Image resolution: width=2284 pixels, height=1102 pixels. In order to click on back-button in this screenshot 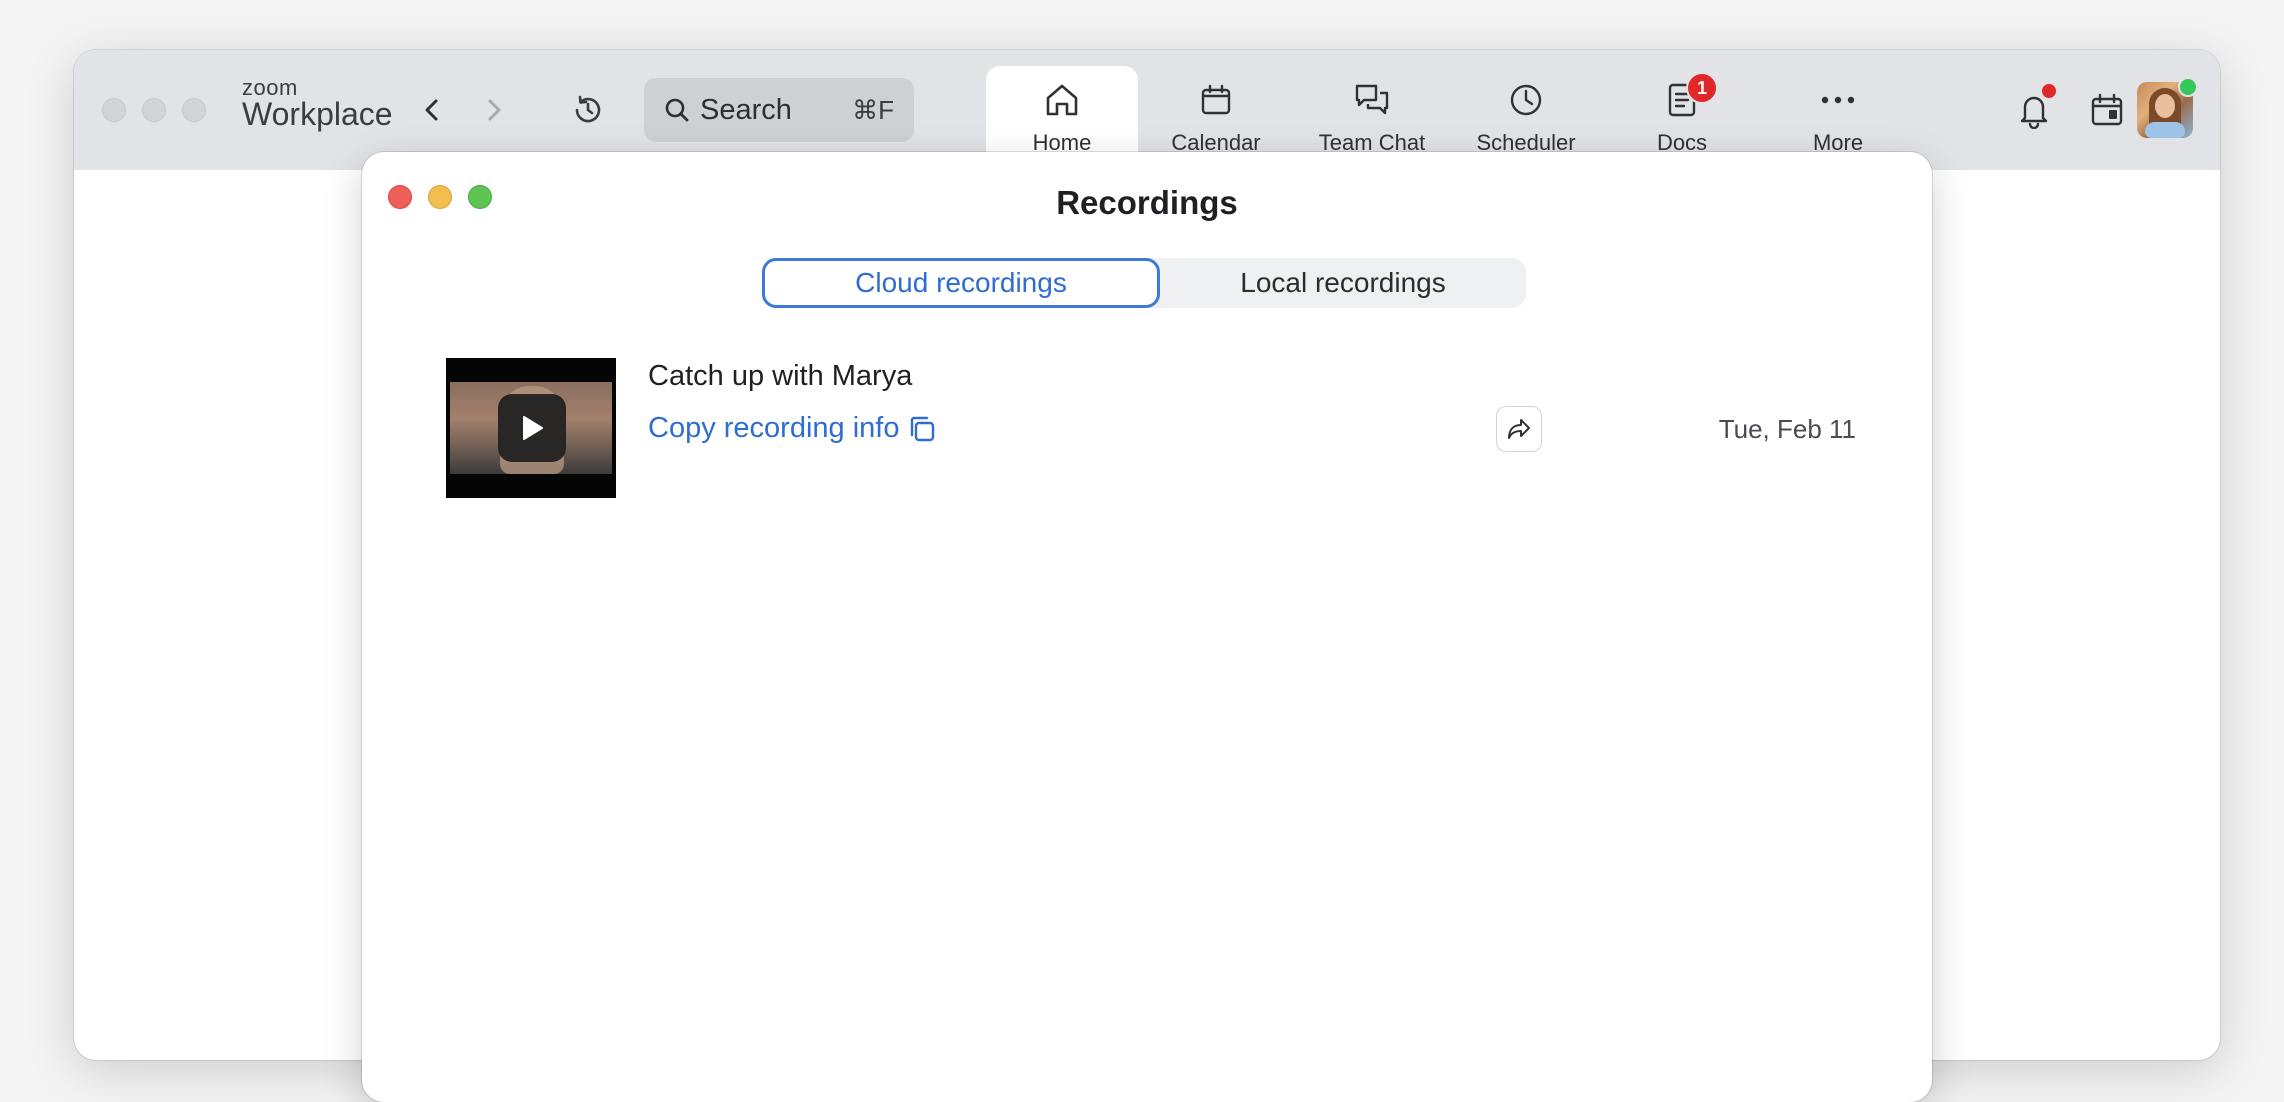, I will do `click(432, 110)`.